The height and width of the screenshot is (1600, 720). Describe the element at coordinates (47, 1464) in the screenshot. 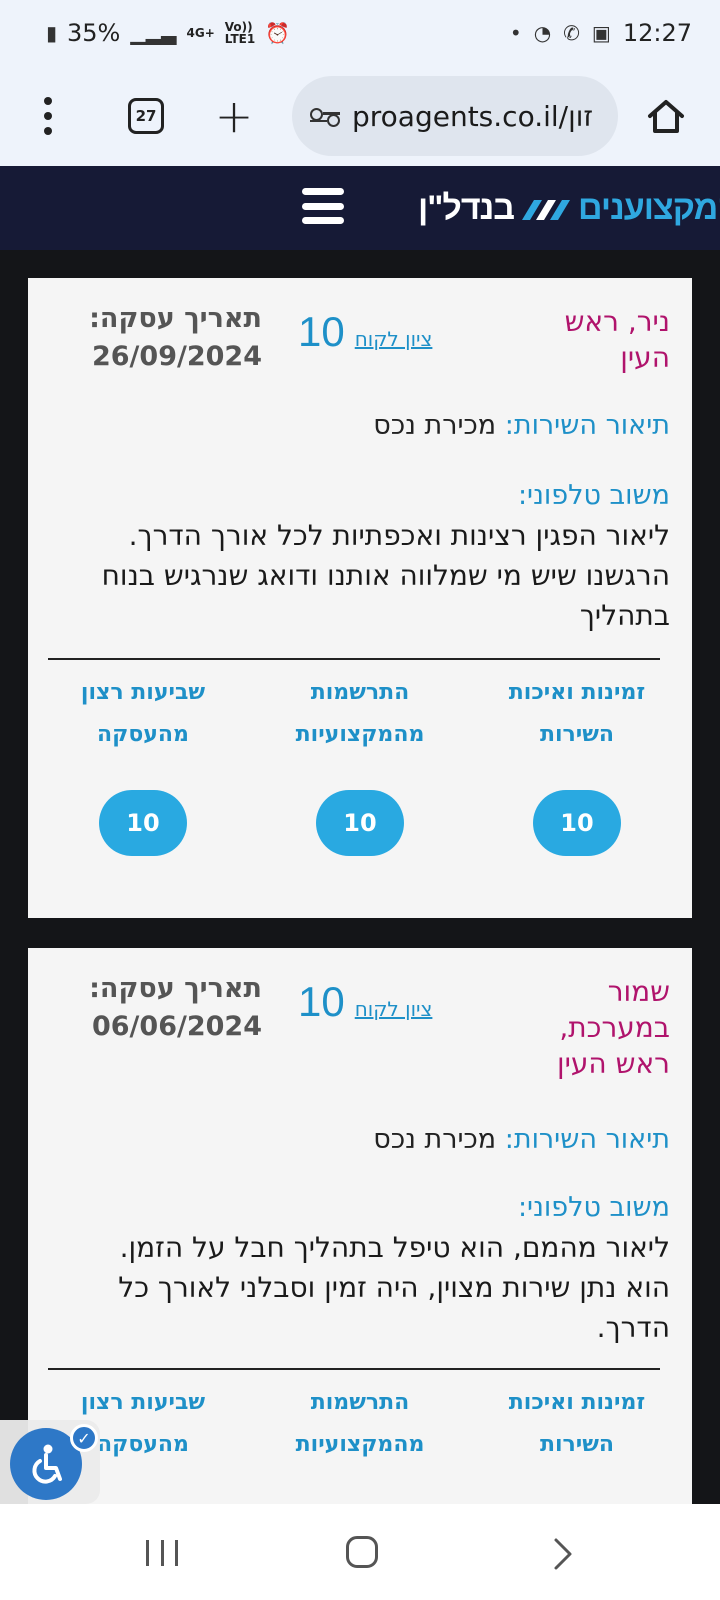

I see `wheelchair-icon` at that location.